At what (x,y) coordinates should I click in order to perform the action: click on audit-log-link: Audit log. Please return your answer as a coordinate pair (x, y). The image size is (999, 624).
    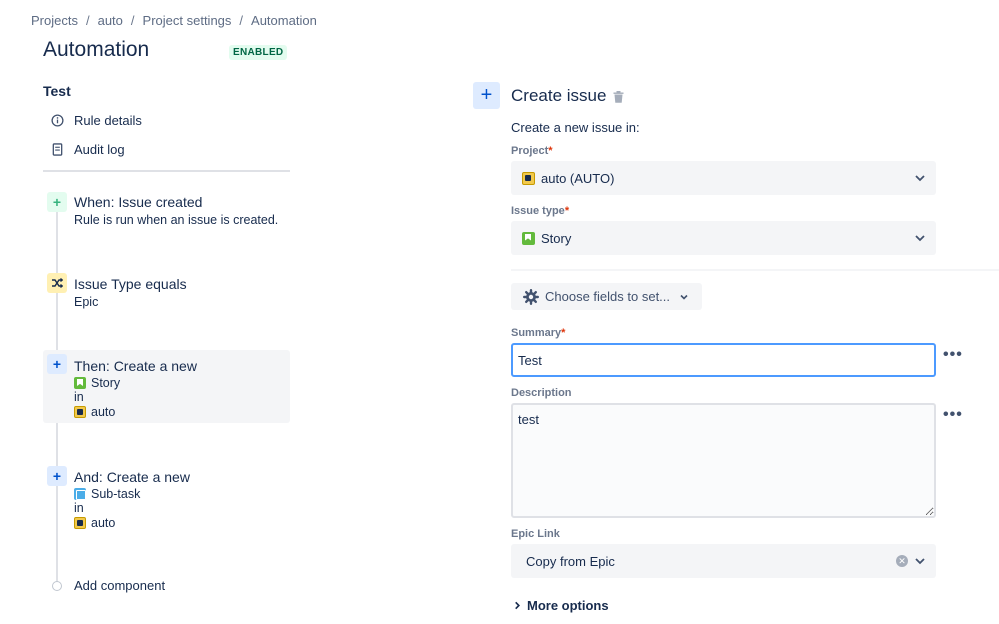
    Looking at the image, I should click on (87, 149).